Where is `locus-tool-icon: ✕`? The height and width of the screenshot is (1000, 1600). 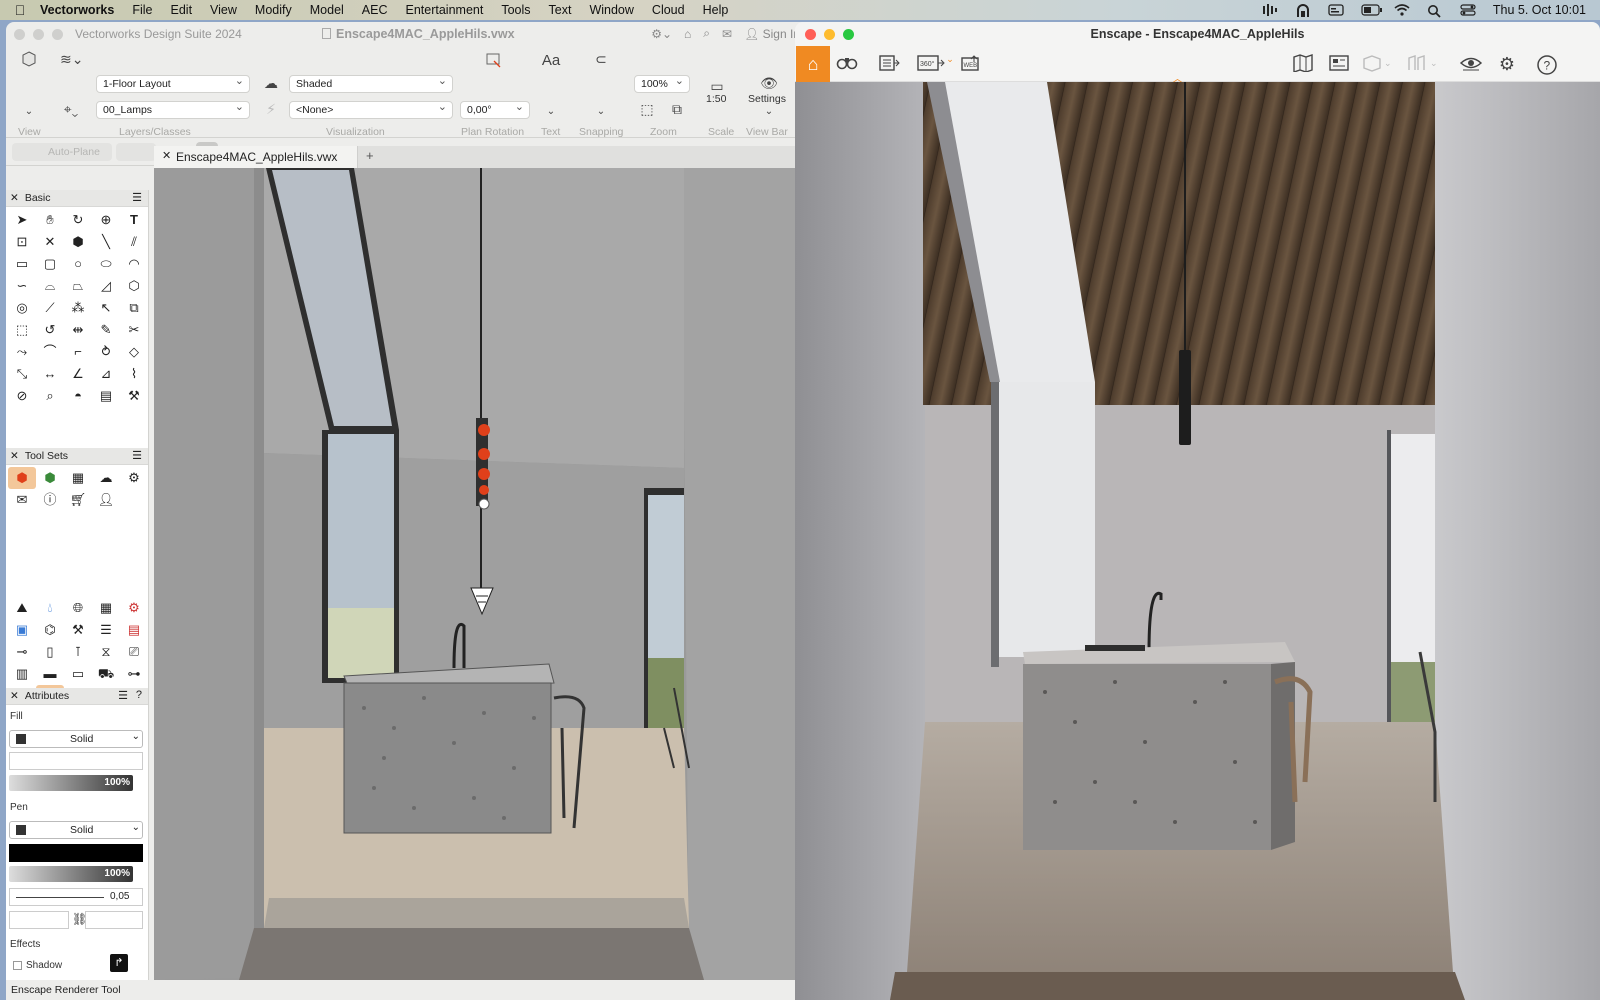 locus-tool-icon: ✕ is located at coordinates (50, 242).